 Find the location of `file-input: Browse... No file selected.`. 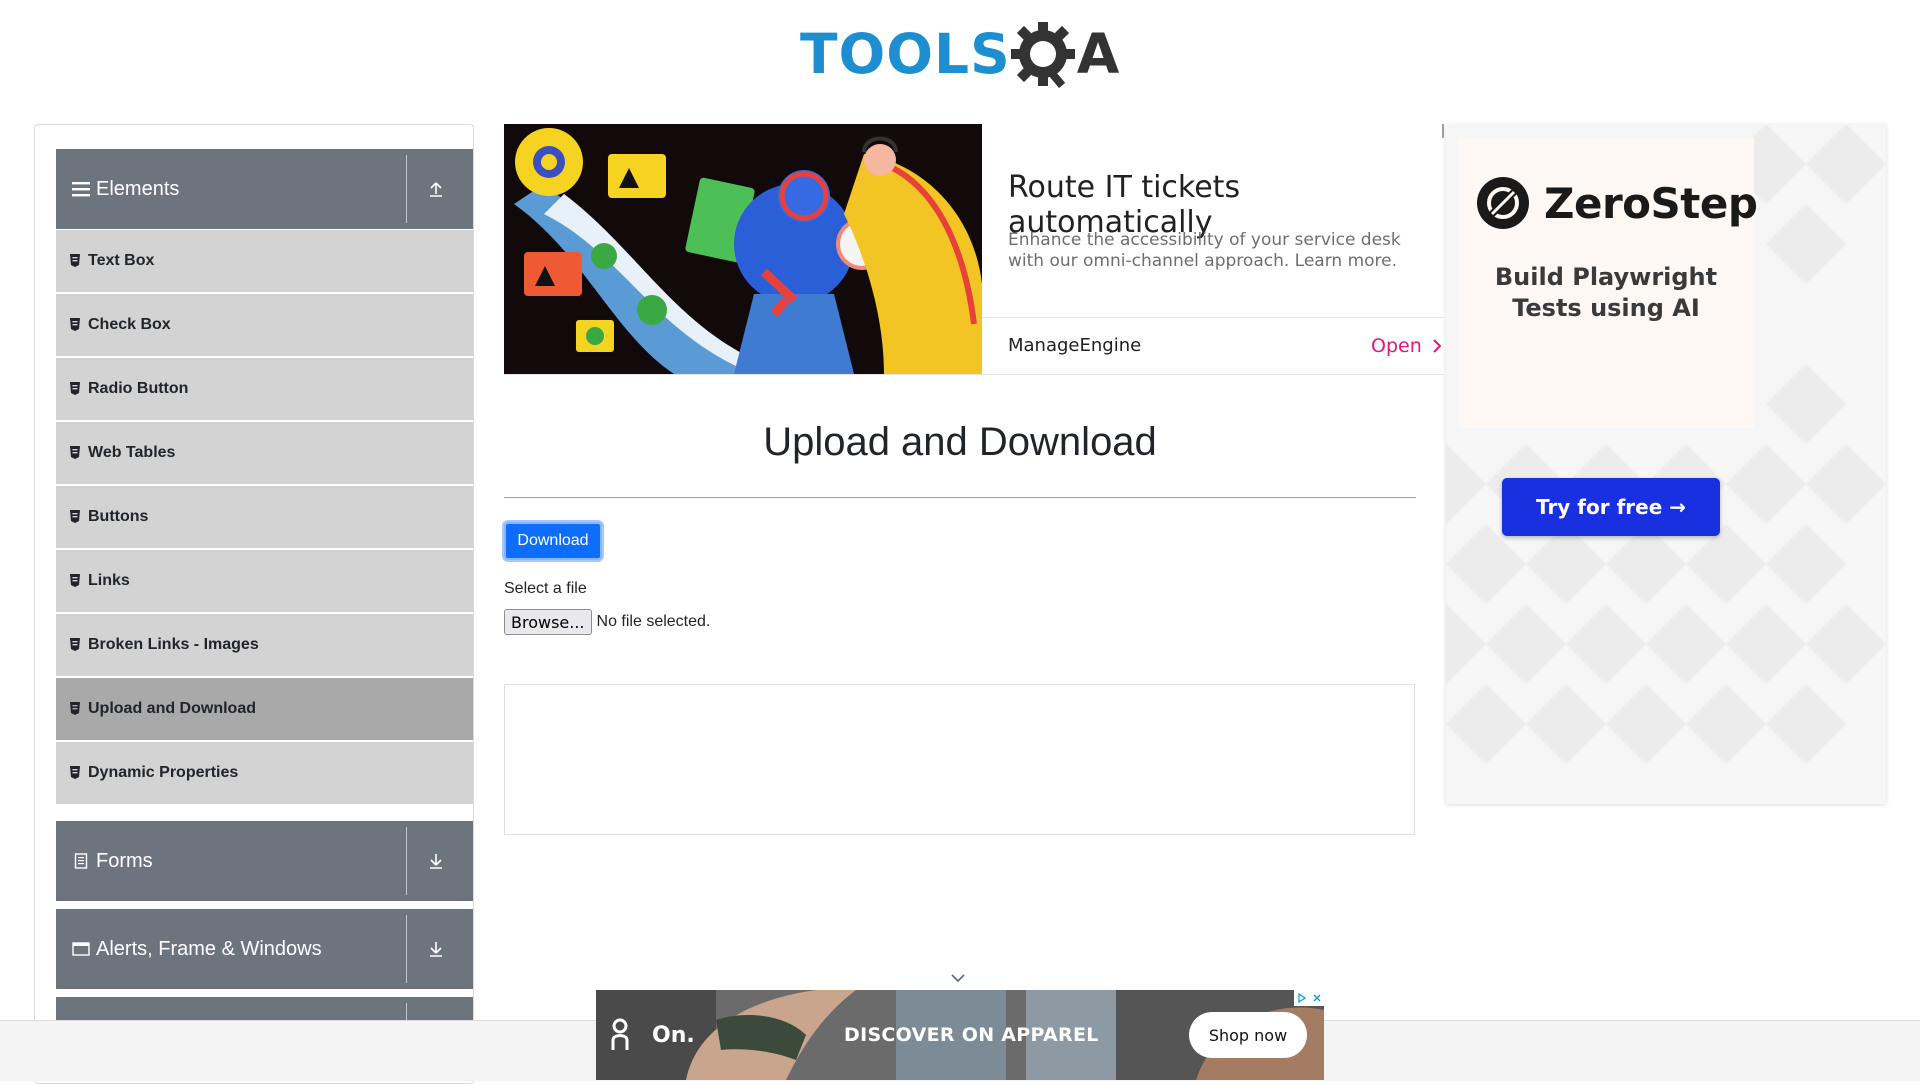

file-input: Browse... No file selected. is located at coordinates (607, 622).